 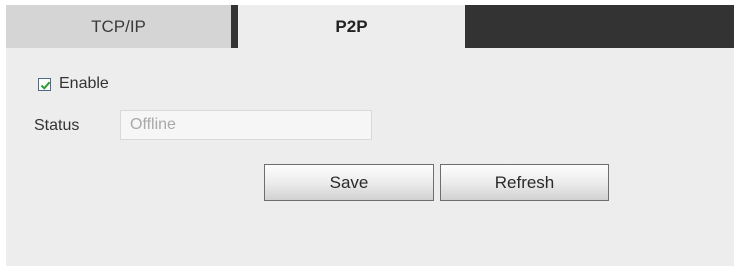 I want to click on save-button: Save, so click(x=349, y=182).